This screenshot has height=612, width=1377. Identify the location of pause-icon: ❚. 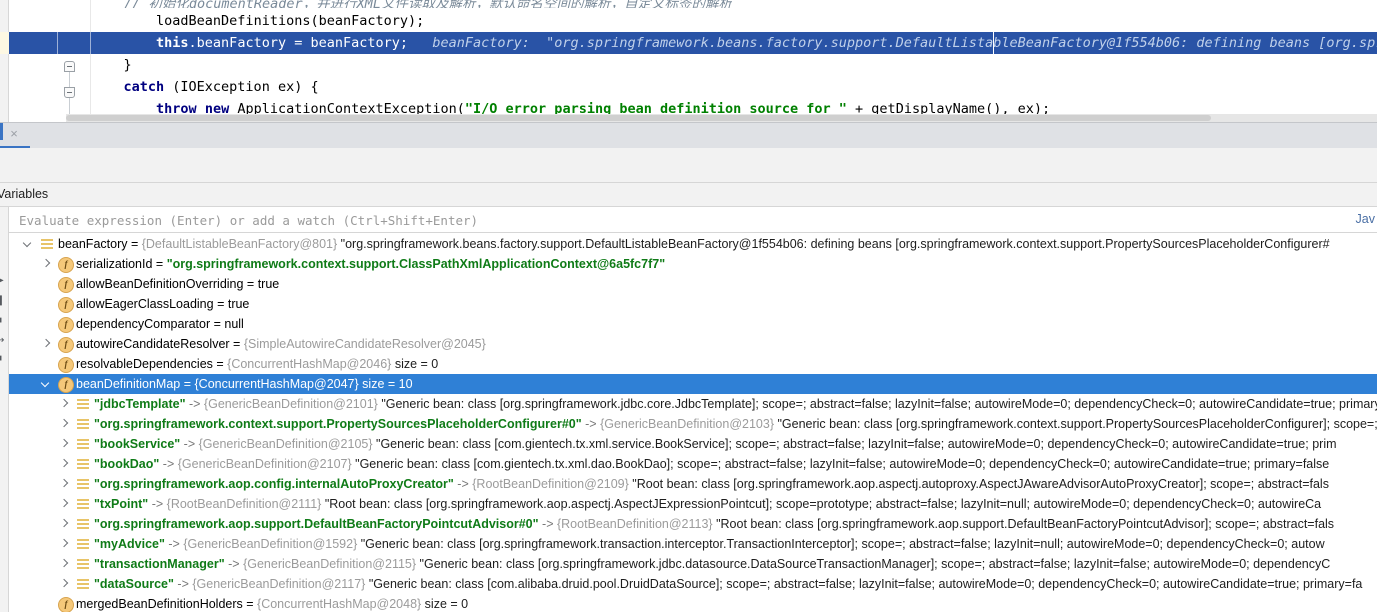
(4, 301).